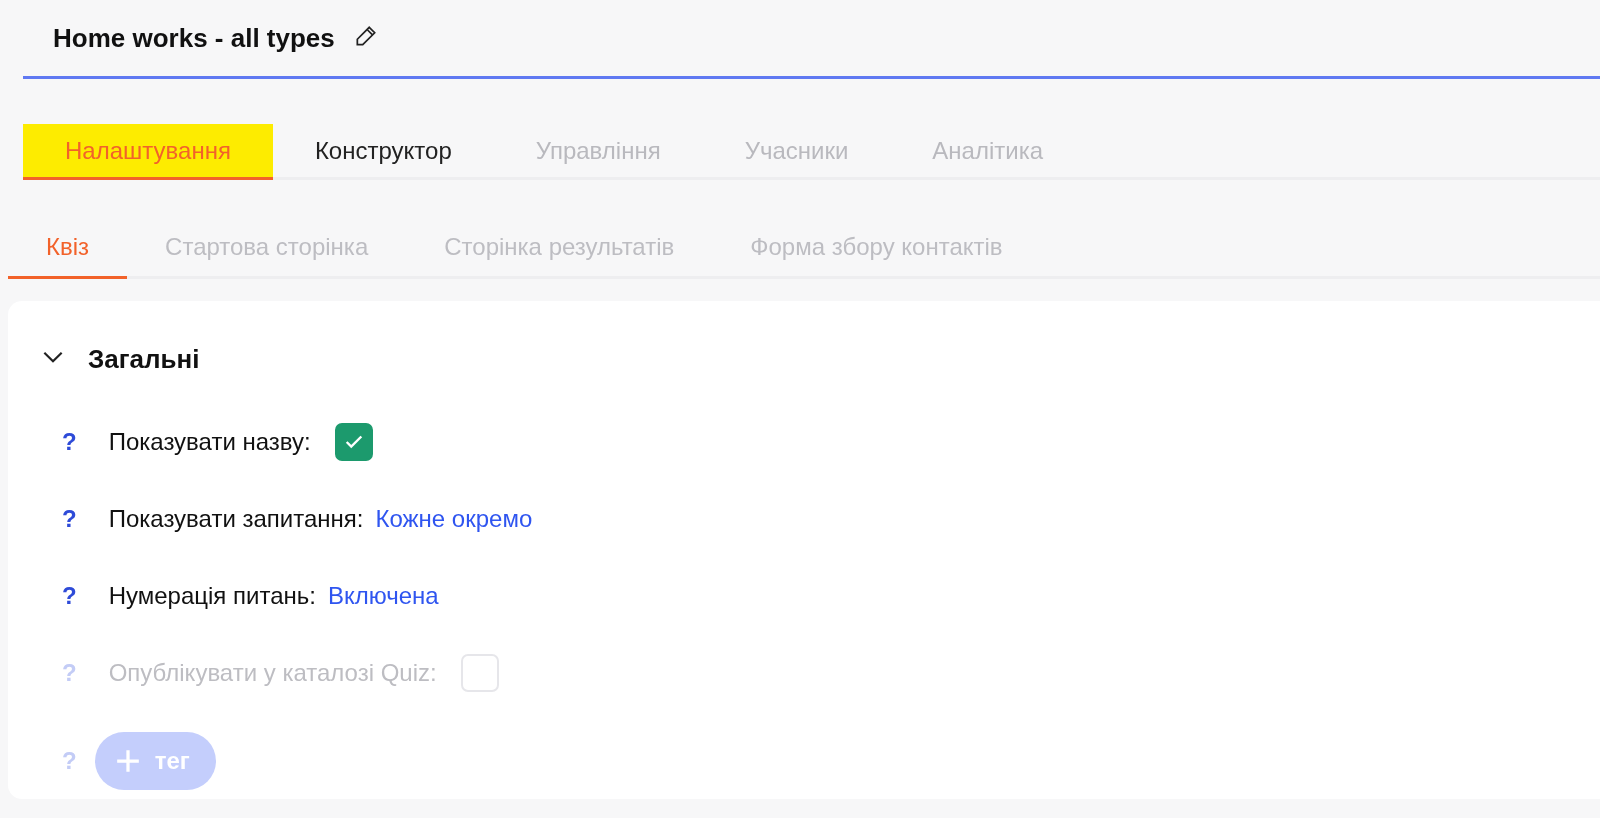 The image size is (1600, 818). I want to click on option-link: Включена, so click(383, 595).